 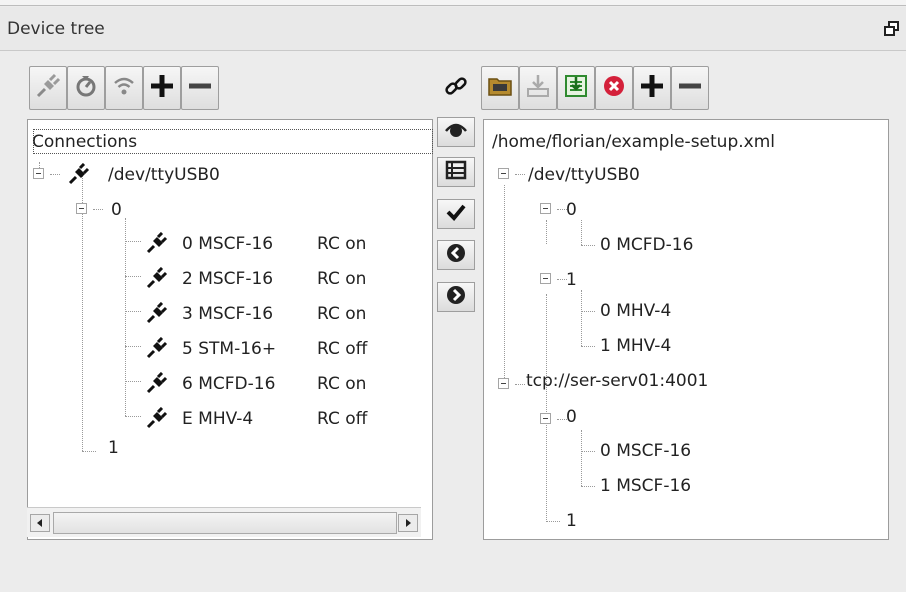 I want to click on wireless-icon, so click(x=124, y=88).